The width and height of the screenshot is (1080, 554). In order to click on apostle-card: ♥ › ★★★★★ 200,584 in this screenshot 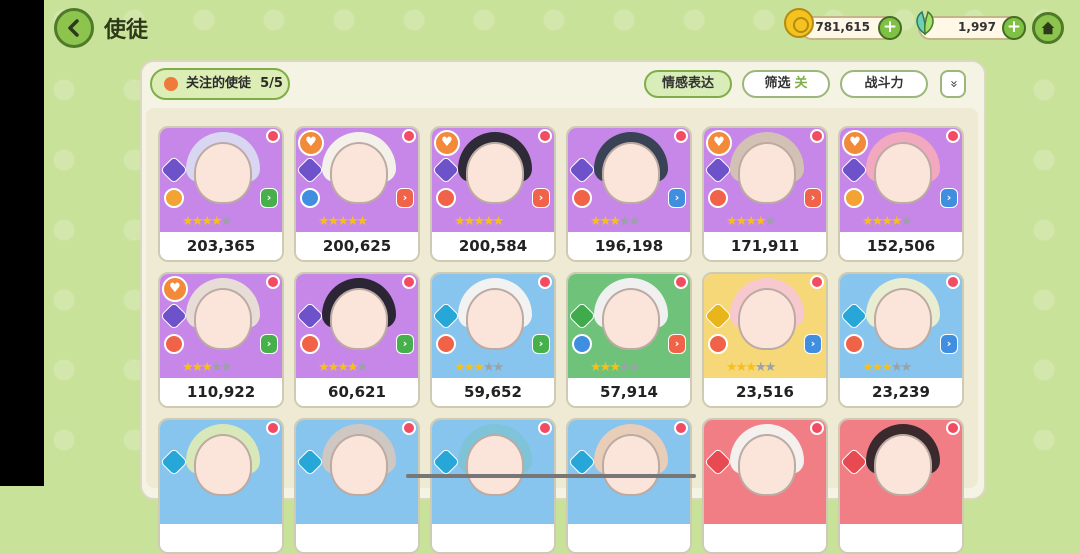, I will do `click(493, 194)`.